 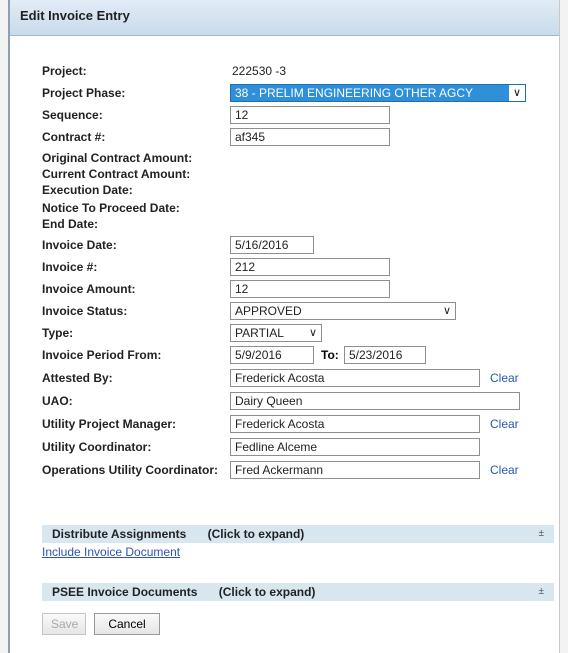 What do you see at coordinates (330, 355) in the screenshot?
I see `period-to-label: To:` at bounding box center [330, 355].